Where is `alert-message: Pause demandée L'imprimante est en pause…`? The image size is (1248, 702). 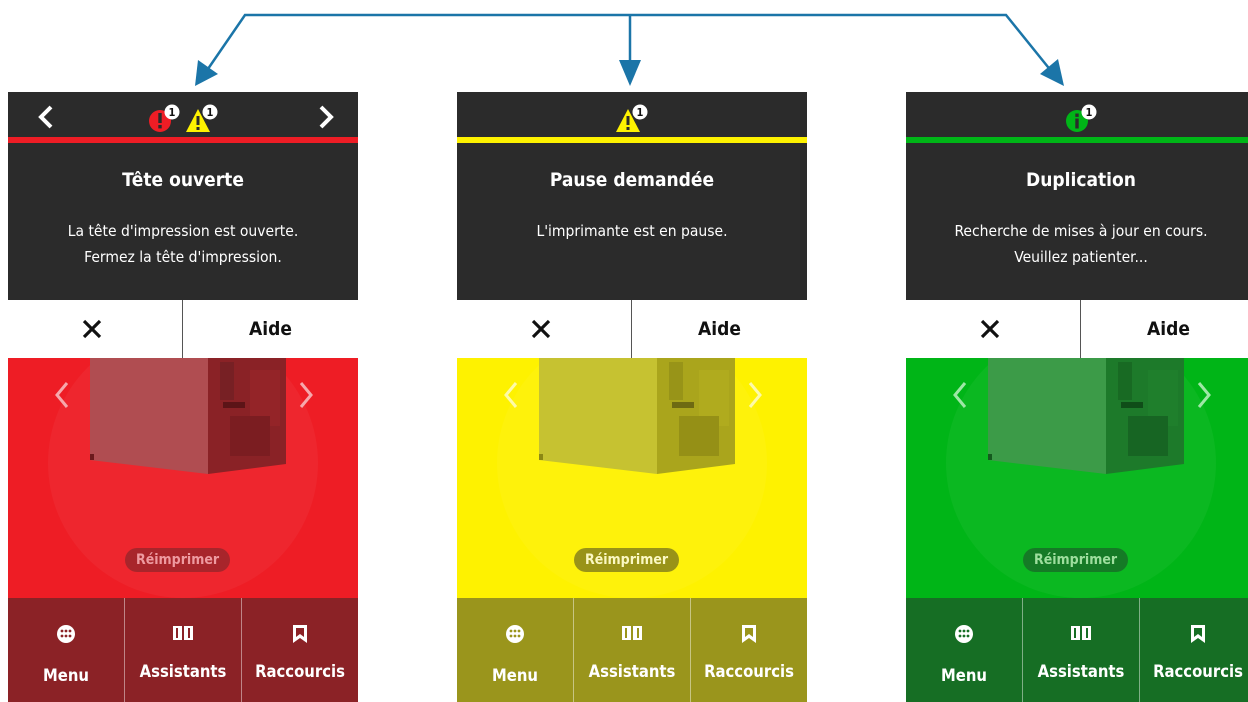
alert-message: Pause demandée L'imprimante est en pause… is located at coordinates (632, 221).